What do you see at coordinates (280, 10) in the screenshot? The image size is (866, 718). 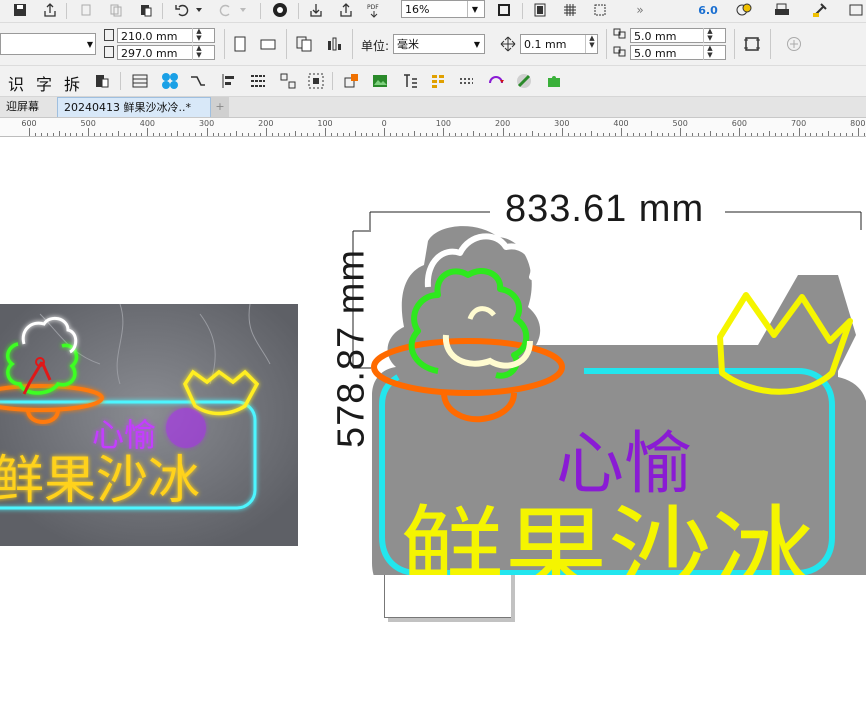 I see `corel-launch-icon` at bounding box center [280, 10].